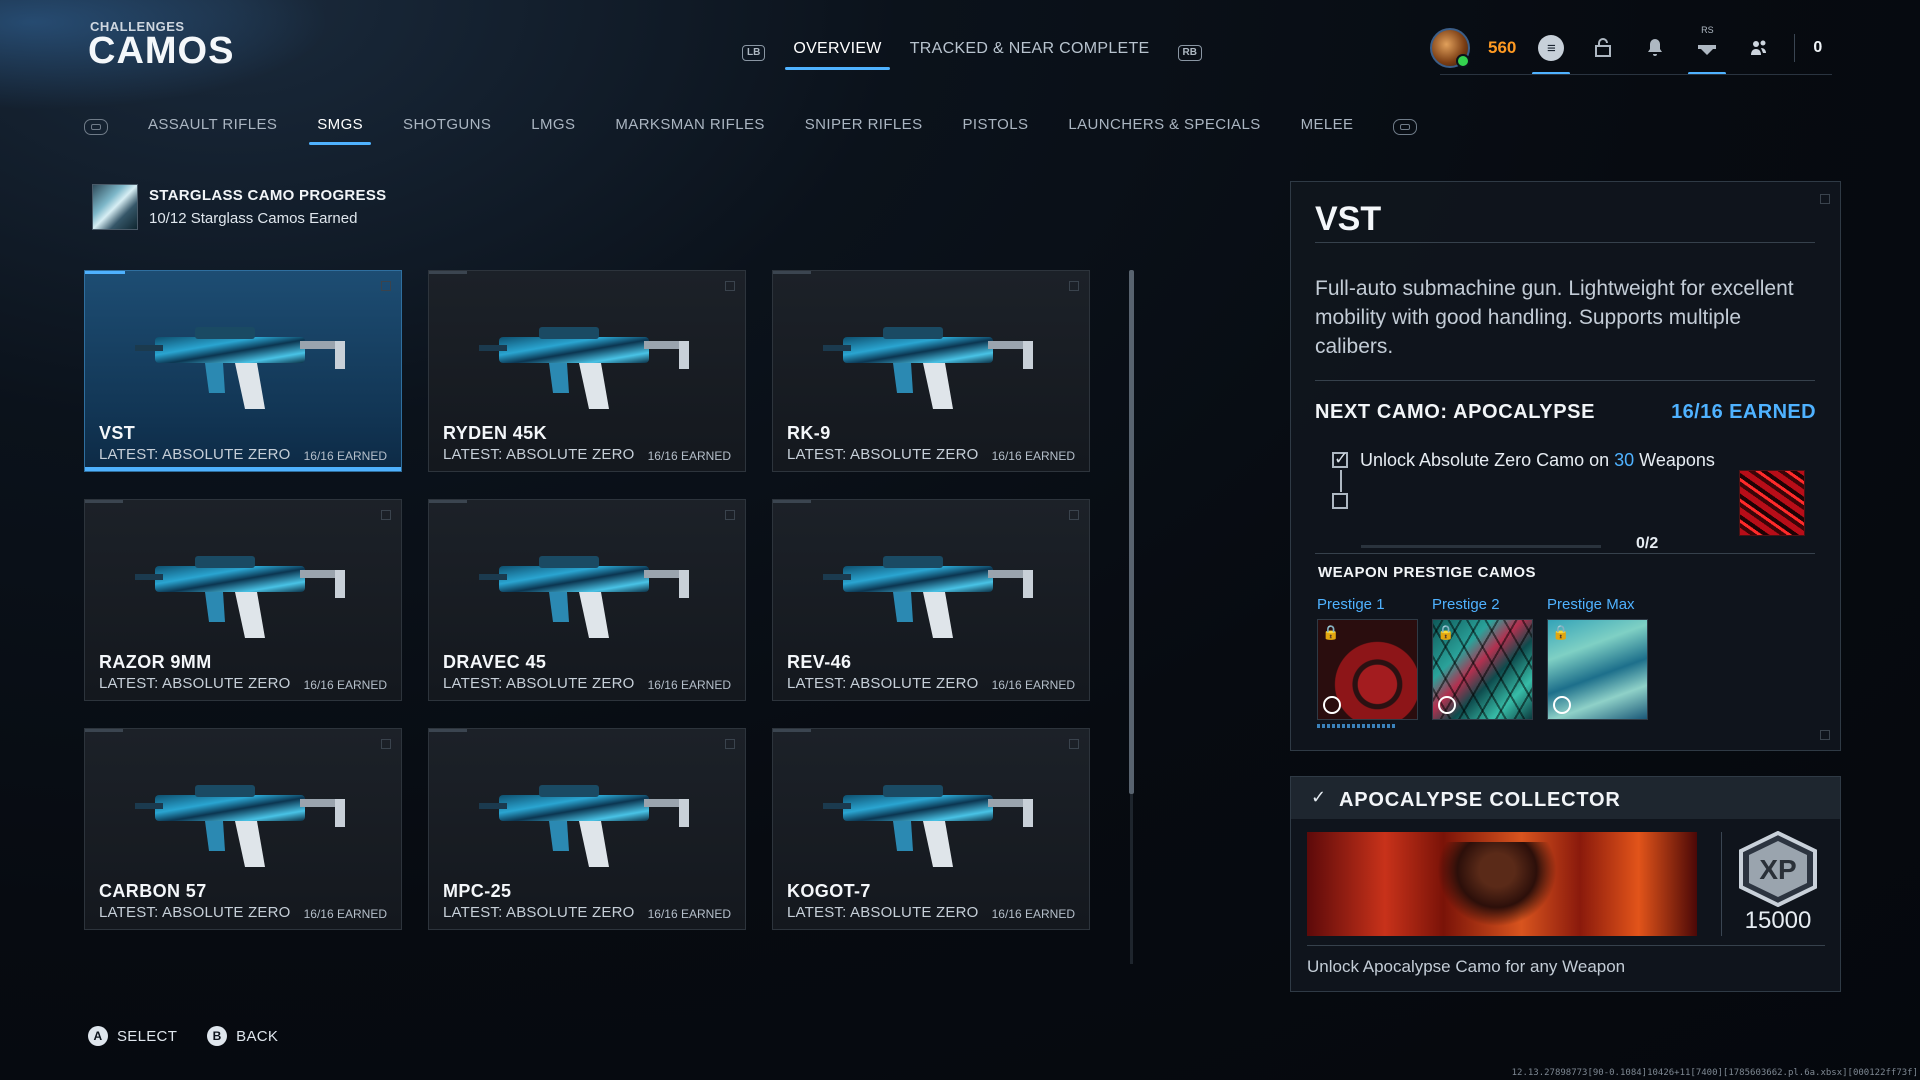 This screenshot has height=1080, width=1920. Describe the element at coordinates (340, 130) in the screenshot. I see `tab-smgs: SMGS` at that location.